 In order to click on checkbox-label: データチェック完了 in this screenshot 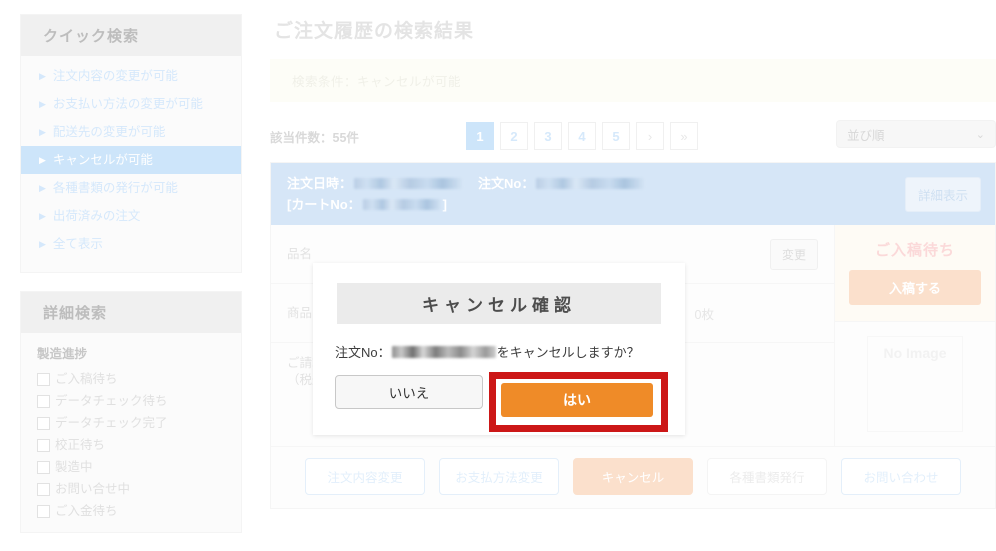, I will do `click(111, 423)`.